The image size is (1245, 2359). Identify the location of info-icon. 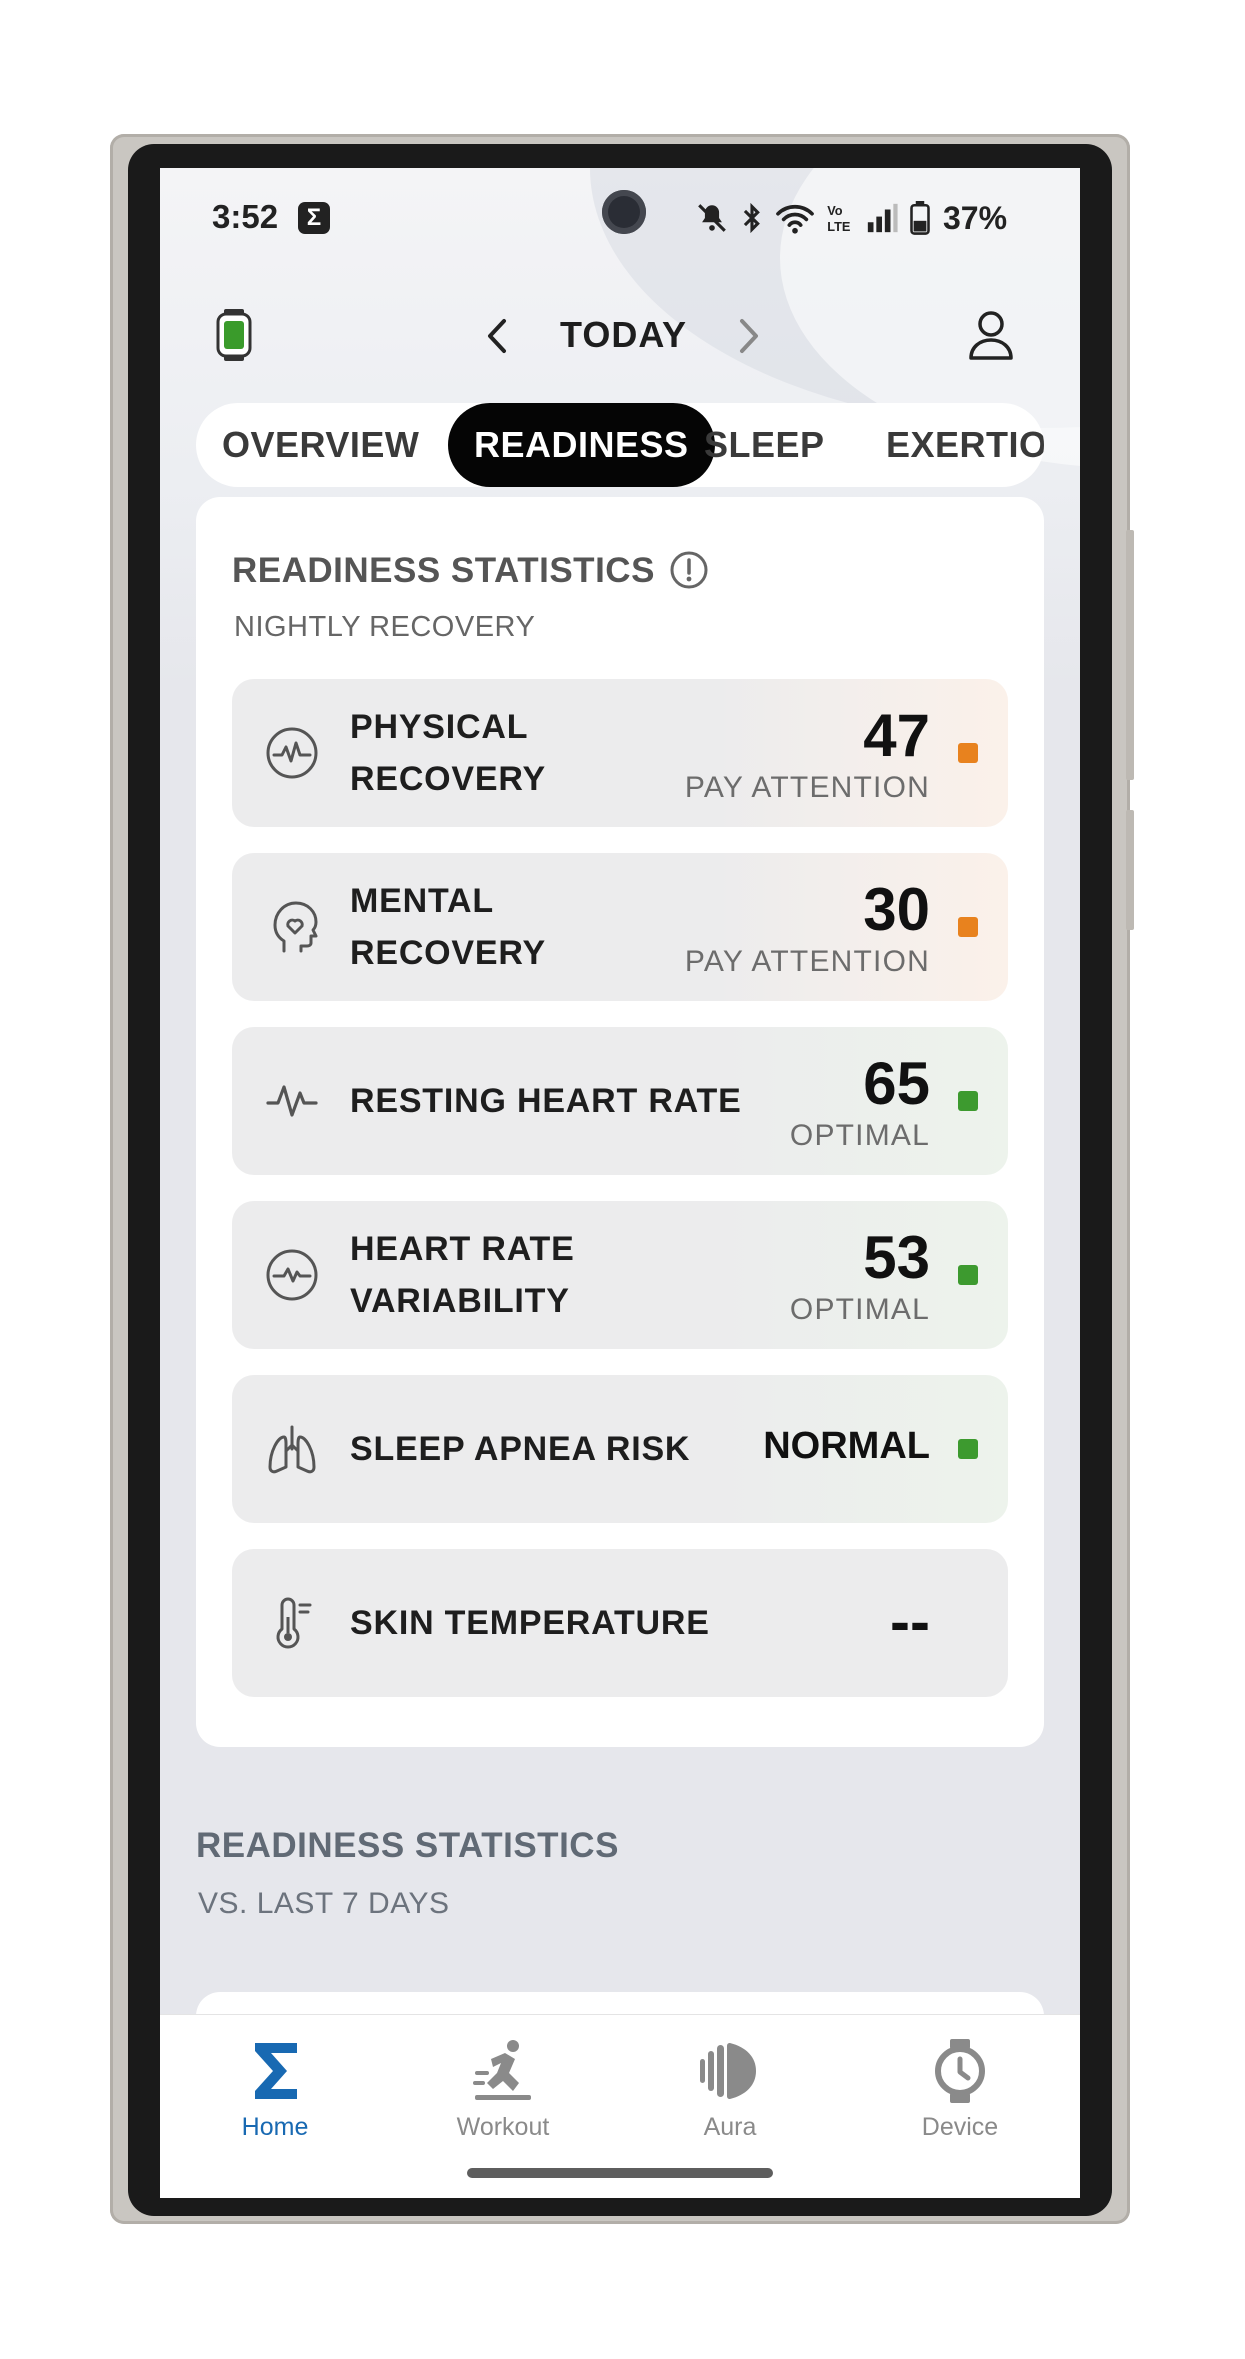
(689, 570).